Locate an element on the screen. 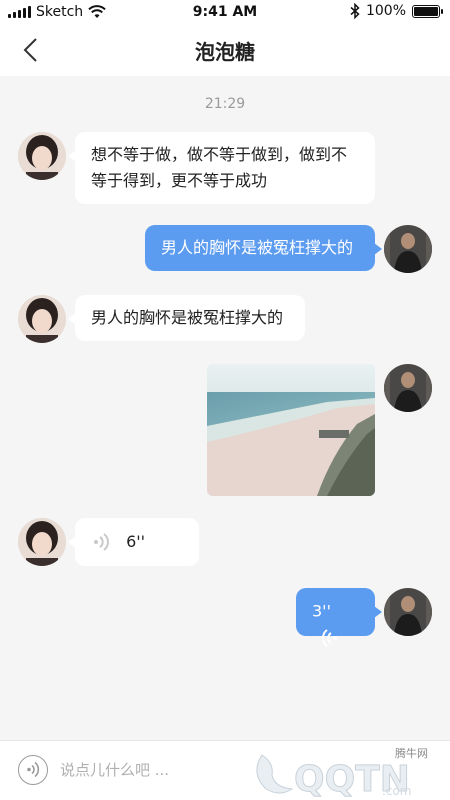  voice-duration: 6'' is located at coordinates (136, 541).